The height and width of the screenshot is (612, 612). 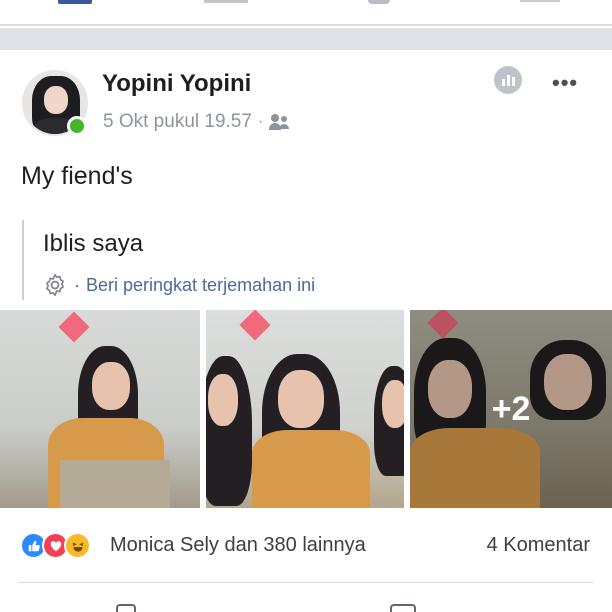 What do you see at coordinates (115, 484) in the screenshot?
I see `desk` at bounding box center [115, 484].